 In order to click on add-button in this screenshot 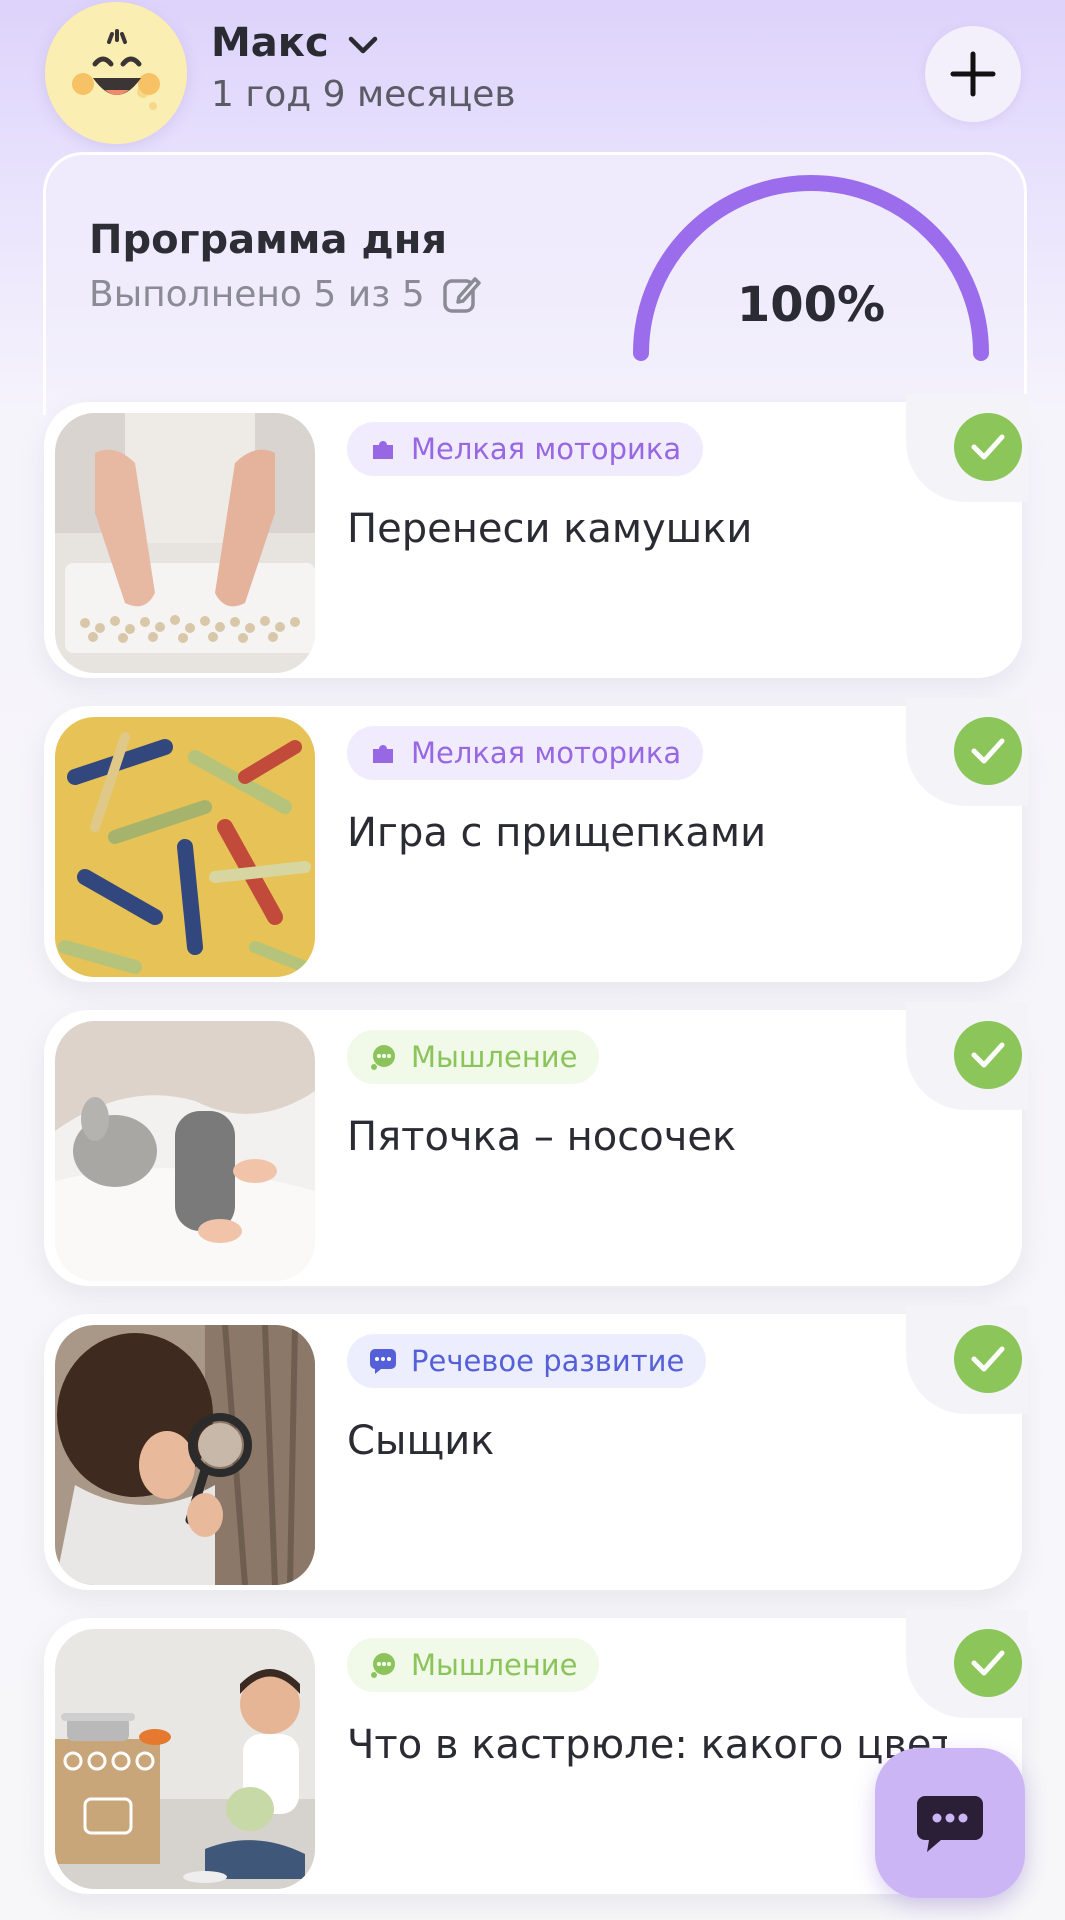, I will do `click(973, 74)`.